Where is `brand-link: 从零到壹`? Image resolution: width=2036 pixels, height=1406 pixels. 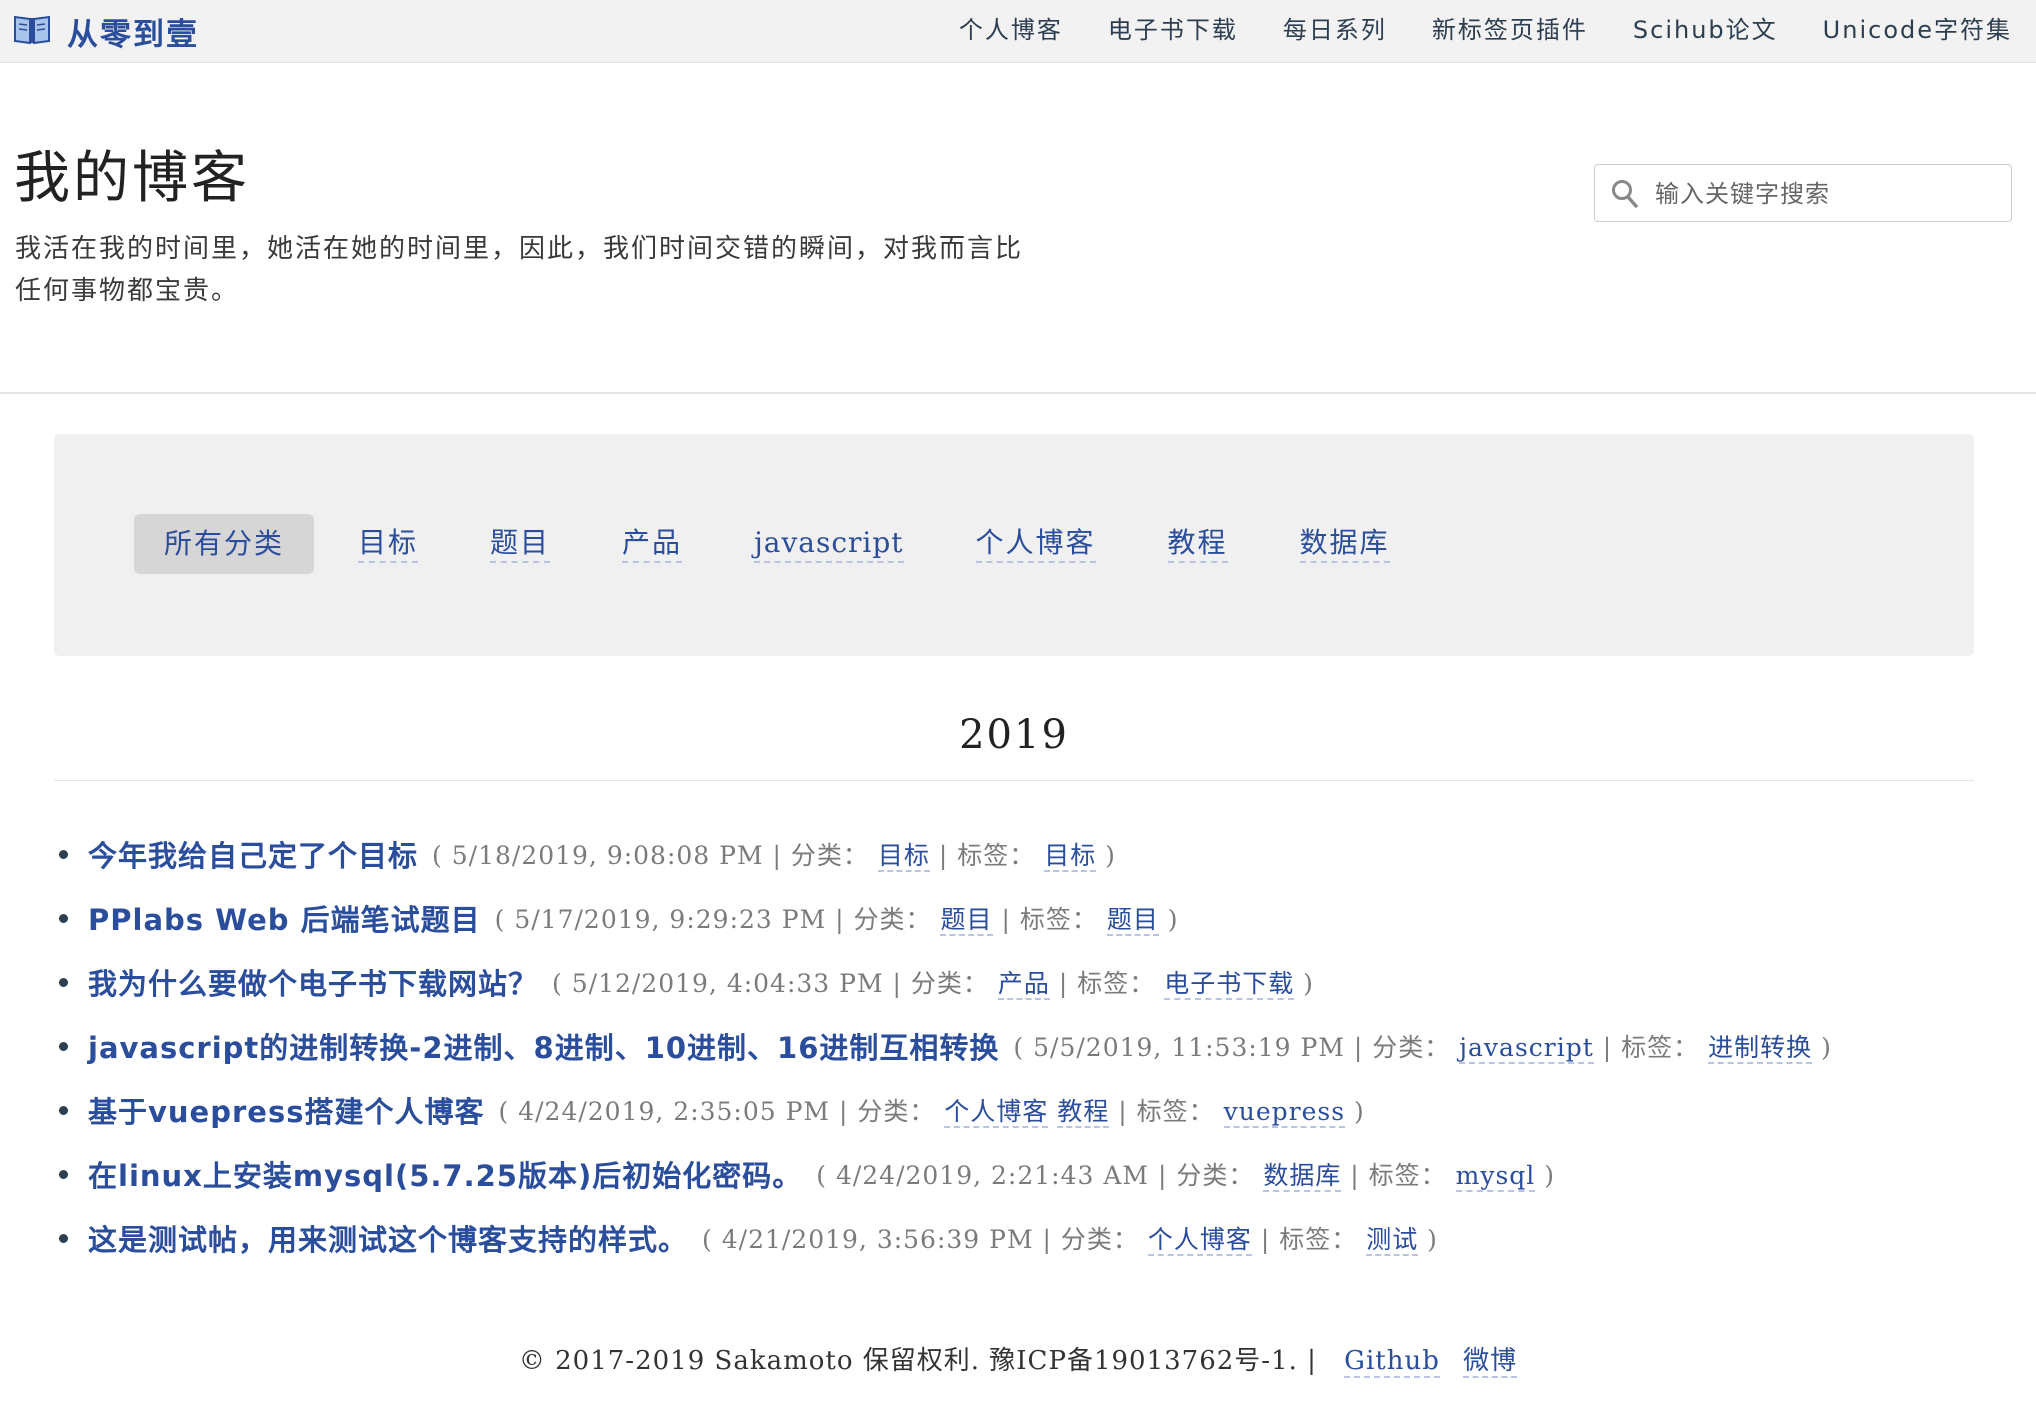
brand-link: 从零到壹 is located at coordinates (106, 32).